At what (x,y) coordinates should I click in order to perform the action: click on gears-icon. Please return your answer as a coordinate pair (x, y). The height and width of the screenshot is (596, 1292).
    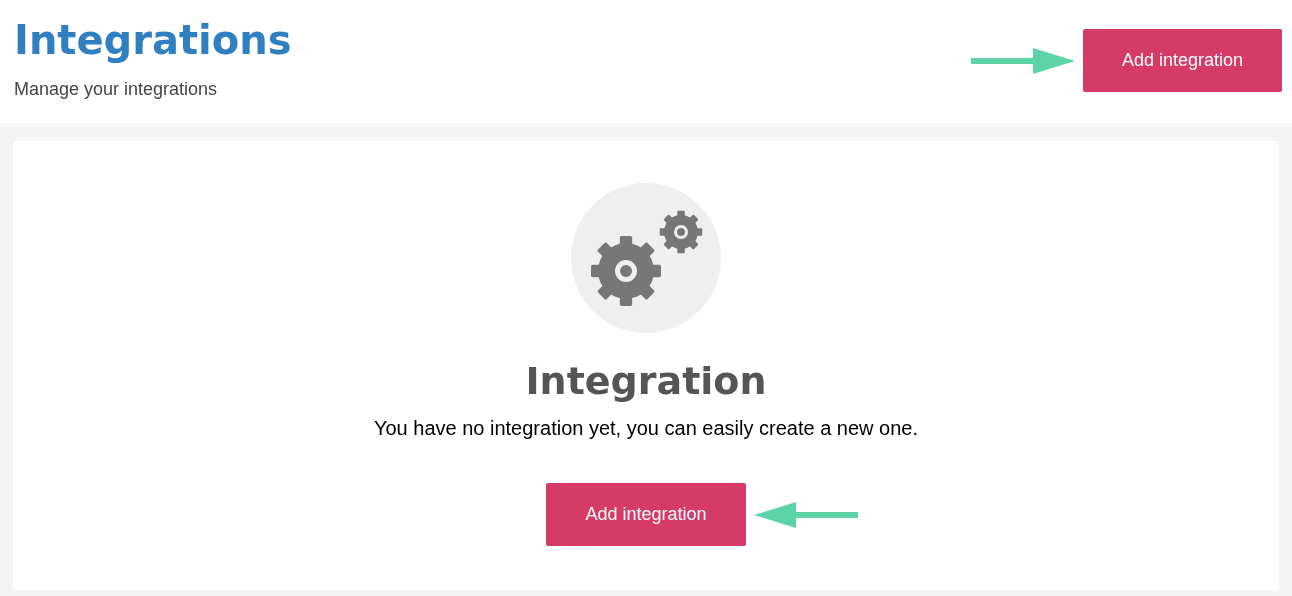
    Looking at the image, I should click on (646, 258).